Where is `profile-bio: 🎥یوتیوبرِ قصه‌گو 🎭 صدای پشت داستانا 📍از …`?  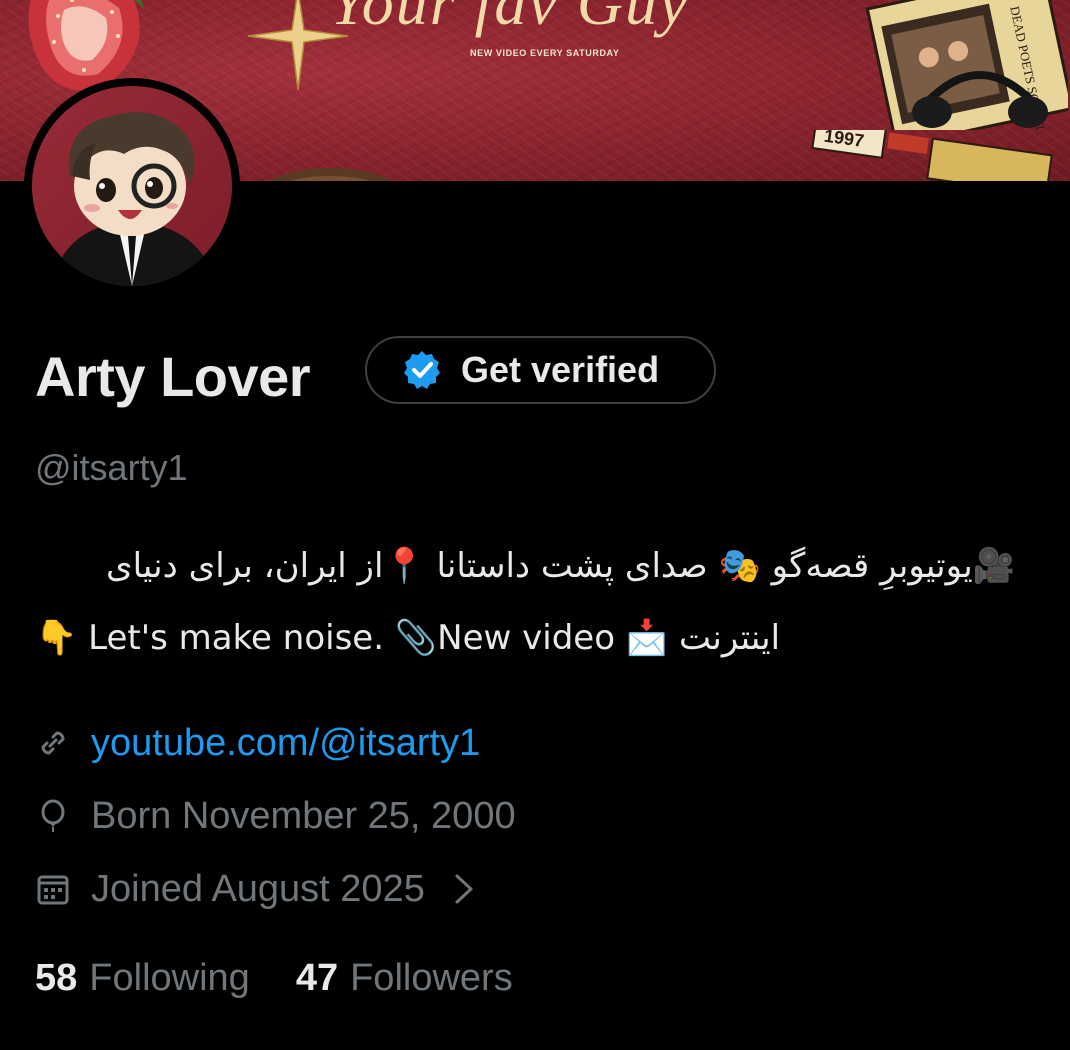
profile-bio: 🎥یوتیوبرِ قصه‌گو 🎭 صدای پشت داستانا 📍از … is located at coordinates (527, 602).